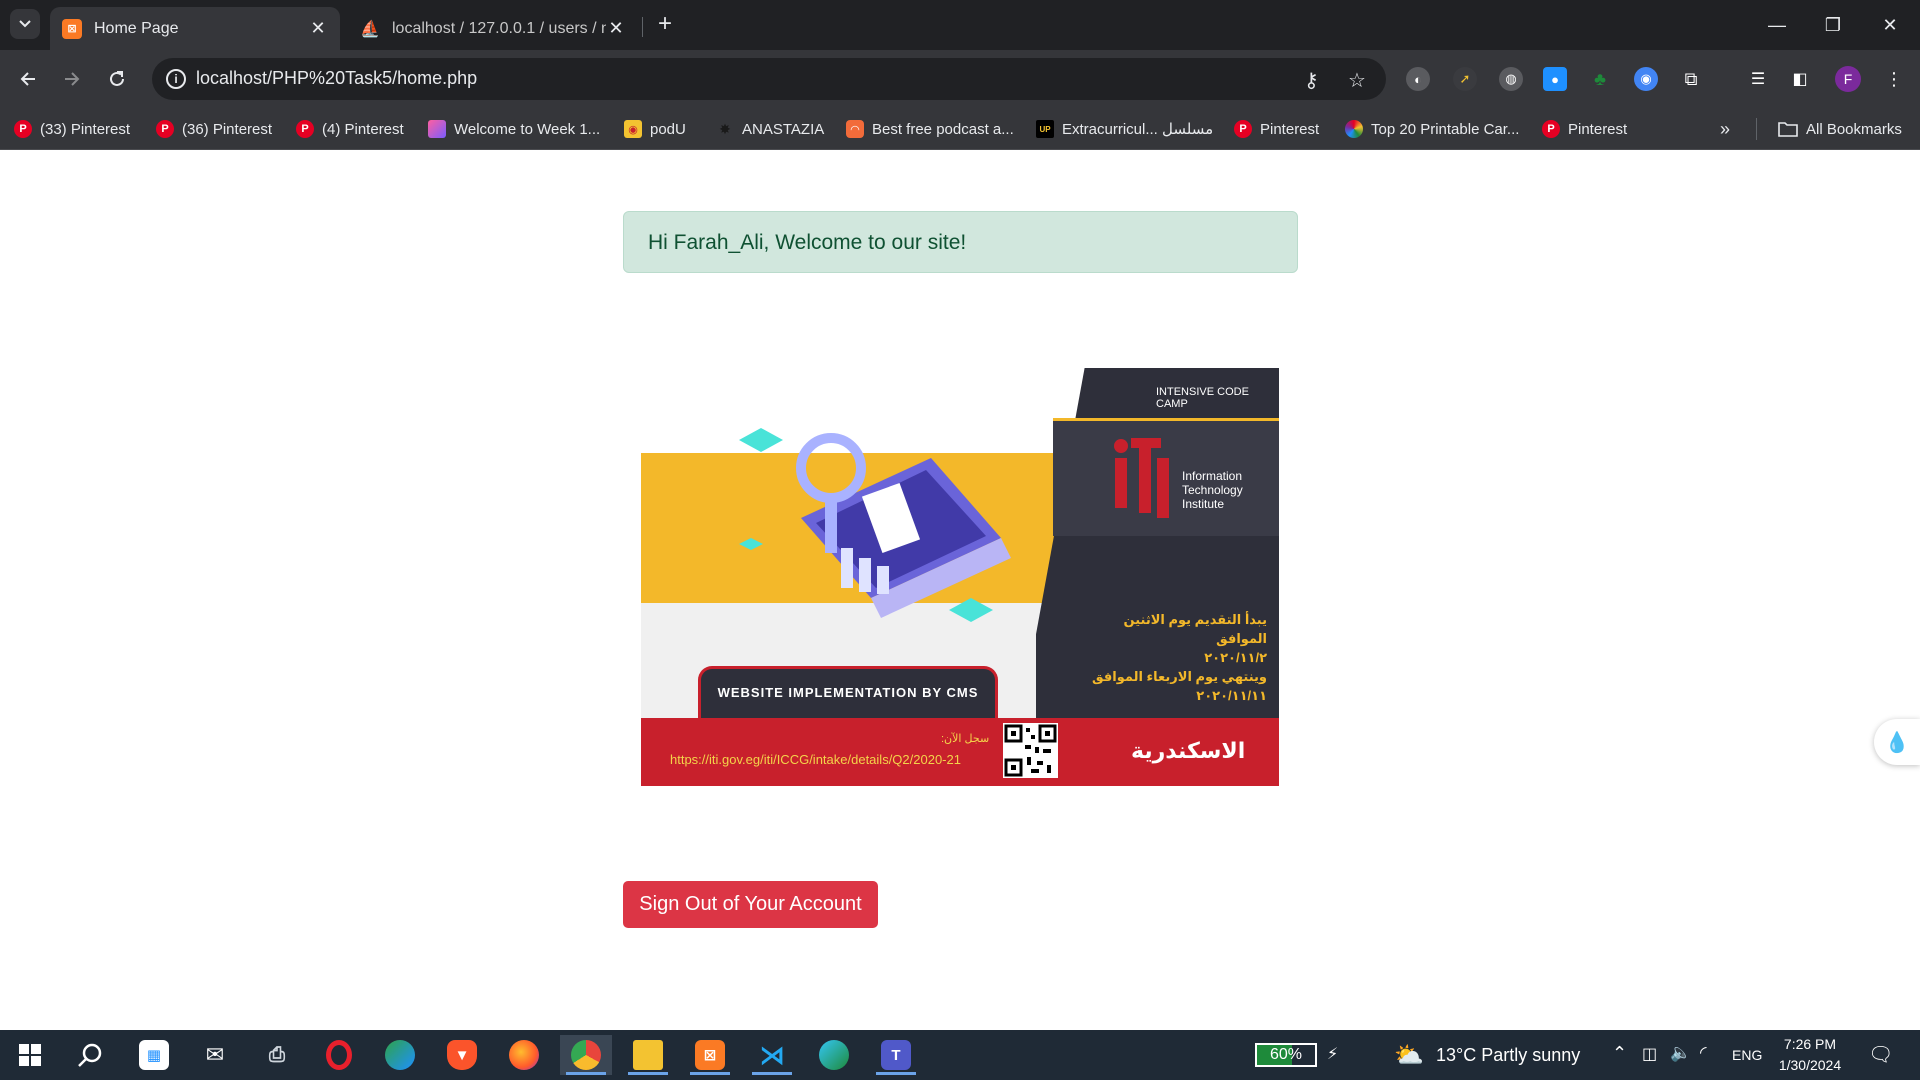  What do you see at coordinates (875, 525) in the screenshot?
I see `laptop-illustration` at bounding box center [875, 525].